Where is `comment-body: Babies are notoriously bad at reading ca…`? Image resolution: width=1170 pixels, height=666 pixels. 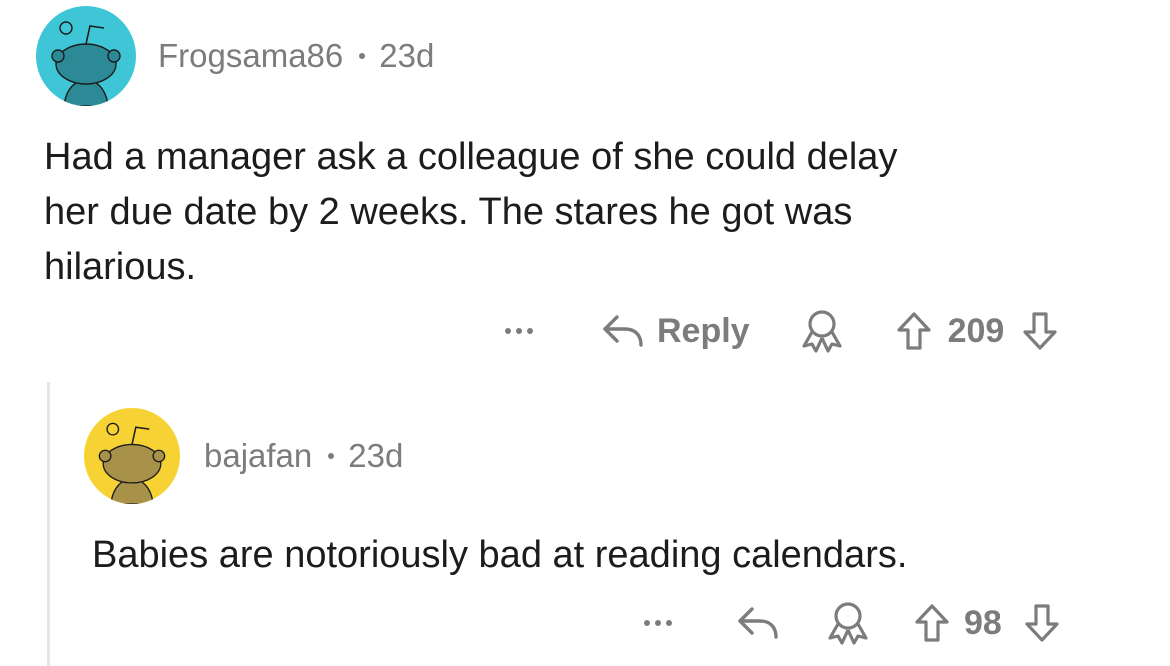 comment-body: Babies are notoriously bad at reading ca… is located at coordinates (499, 555).